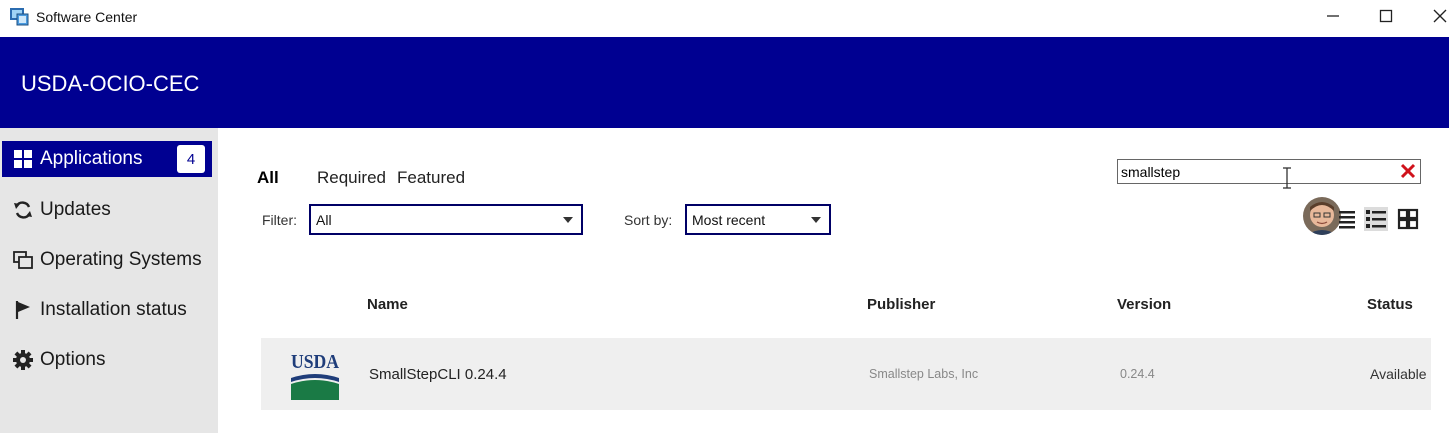 This screenshot has width=1449, height=433. What do you see at coordinates (75, 209) in the screenshot?
I see `sidebar-item-label: Updates` at bounding box center [75, 209].